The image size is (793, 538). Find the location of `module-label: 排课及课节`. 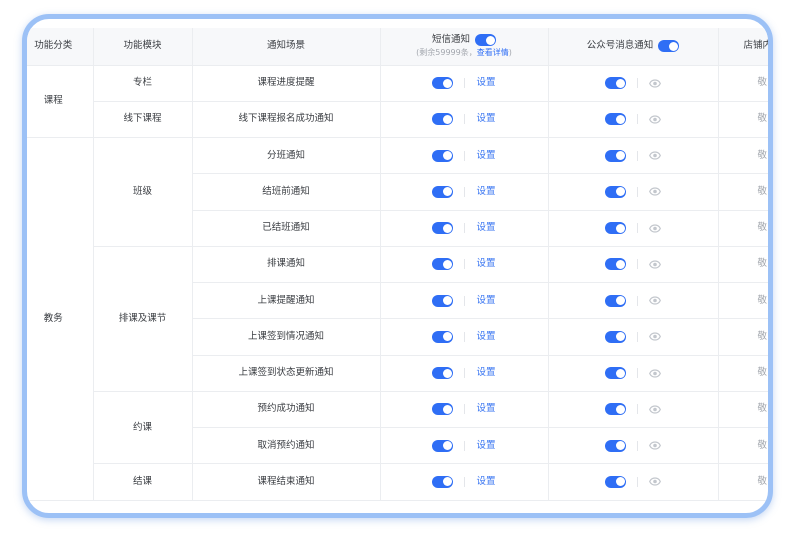

module-label: 排课及课节 is located at coordinates (142, 318).